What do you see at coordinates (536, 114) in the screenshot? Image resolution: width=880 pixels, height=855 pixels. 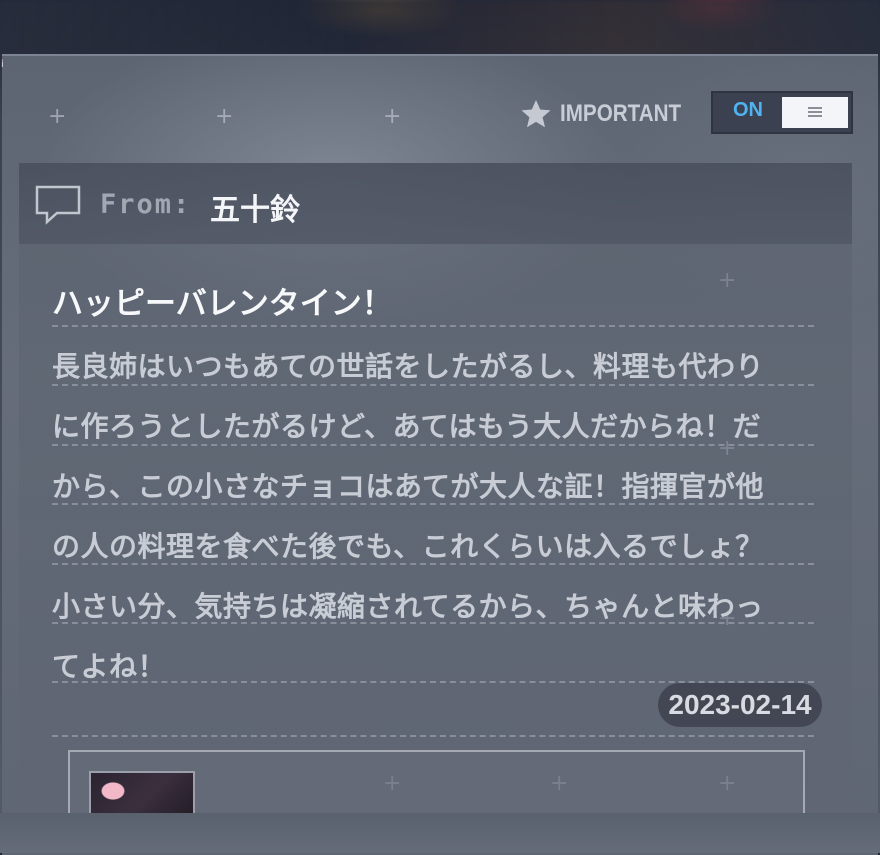 I see `star-icon` at bounding box center [536, 114].